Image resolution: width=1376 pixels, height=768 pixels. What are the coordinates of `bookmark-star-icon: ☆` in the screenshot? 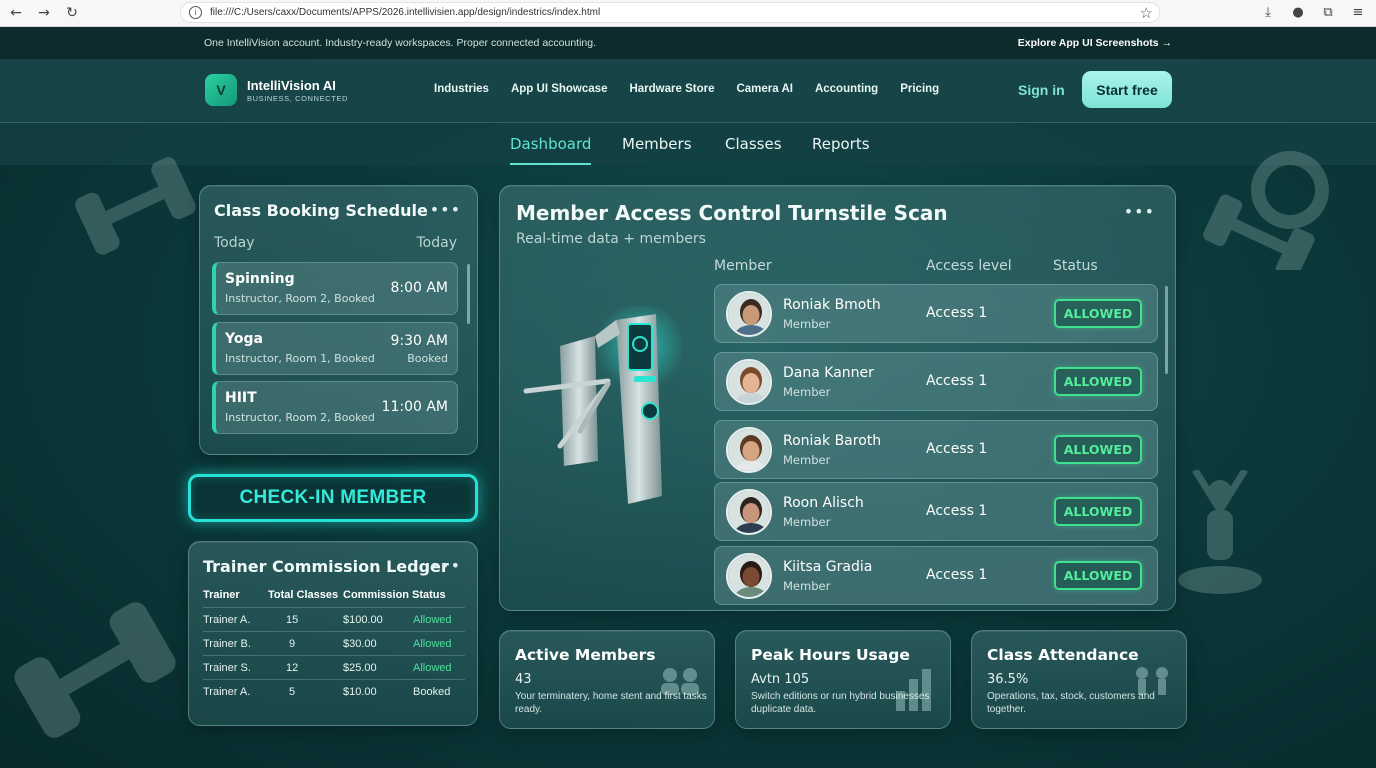 It's located at (1146, 13).